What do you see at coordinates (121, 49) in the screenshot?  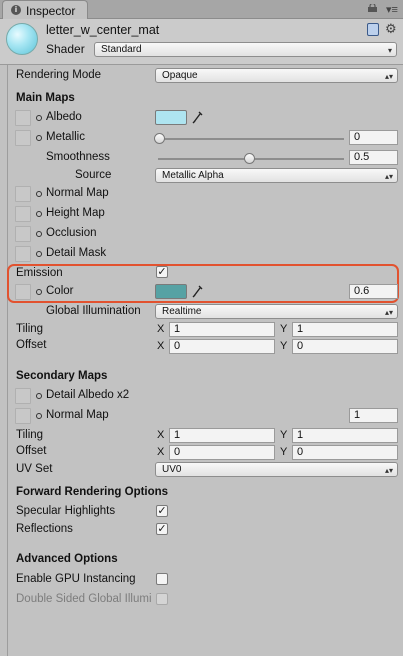 I see `shader-value: Standard` at bounding box center [121, 49].